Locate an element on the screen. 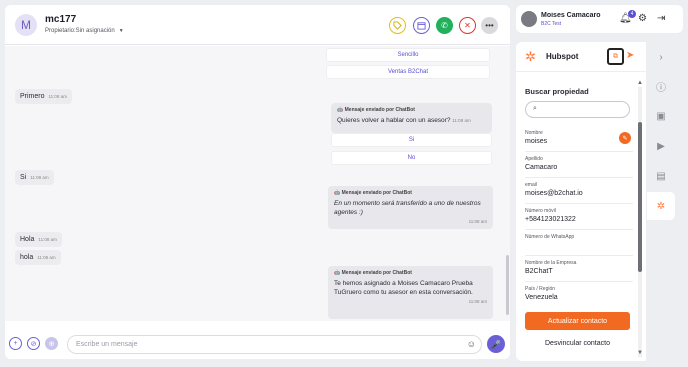 The width and height of the screenshot is (688, 367). open-external-button: ⧉ is located at coordinates (615, 56).